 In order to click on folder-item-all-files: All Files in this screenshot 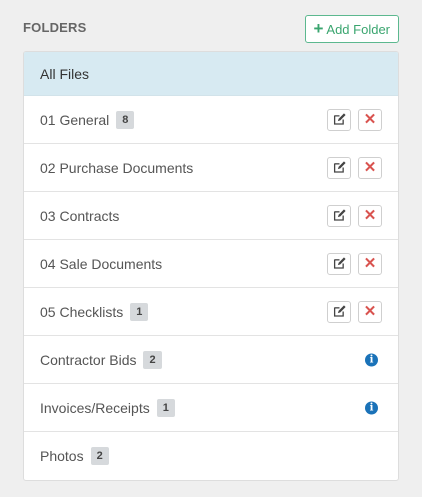, I will do `click(211, 74)`.